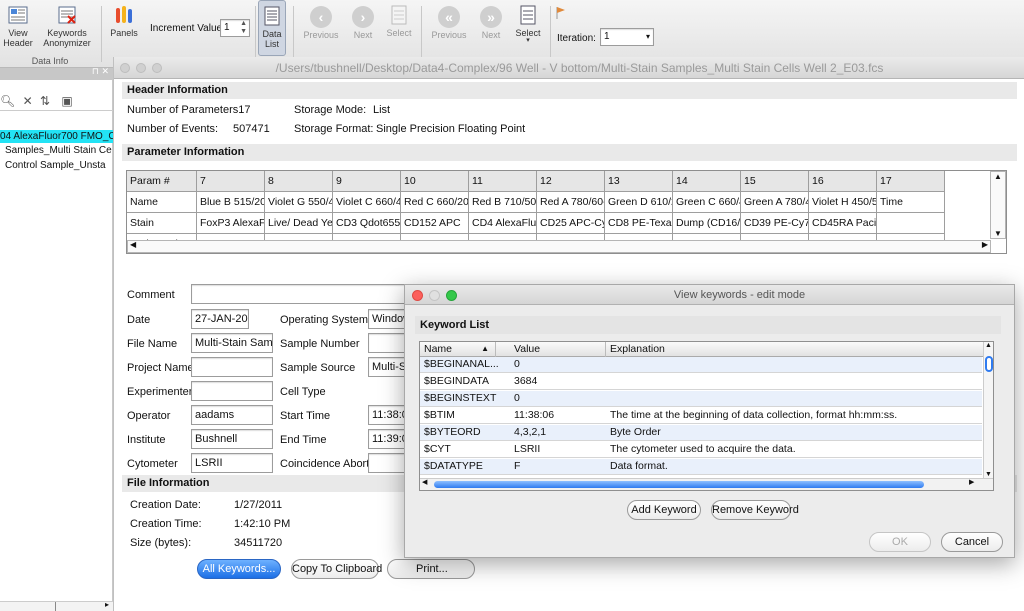  Describe the element at coordinates (561, 13) in the screenshot. I see `flag-icon` at that location.